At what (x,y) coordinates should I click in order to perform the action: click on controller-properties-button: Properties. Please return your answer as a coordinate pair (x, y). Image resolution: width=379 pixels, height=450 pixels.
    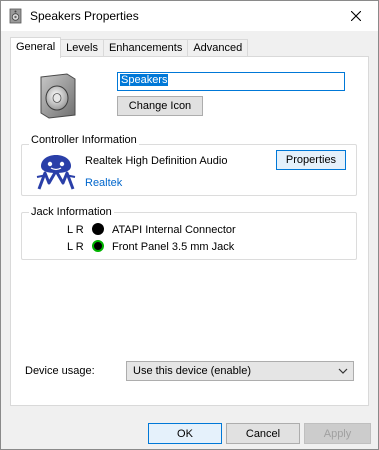
    Looking at the image, I should click on (311, 160).